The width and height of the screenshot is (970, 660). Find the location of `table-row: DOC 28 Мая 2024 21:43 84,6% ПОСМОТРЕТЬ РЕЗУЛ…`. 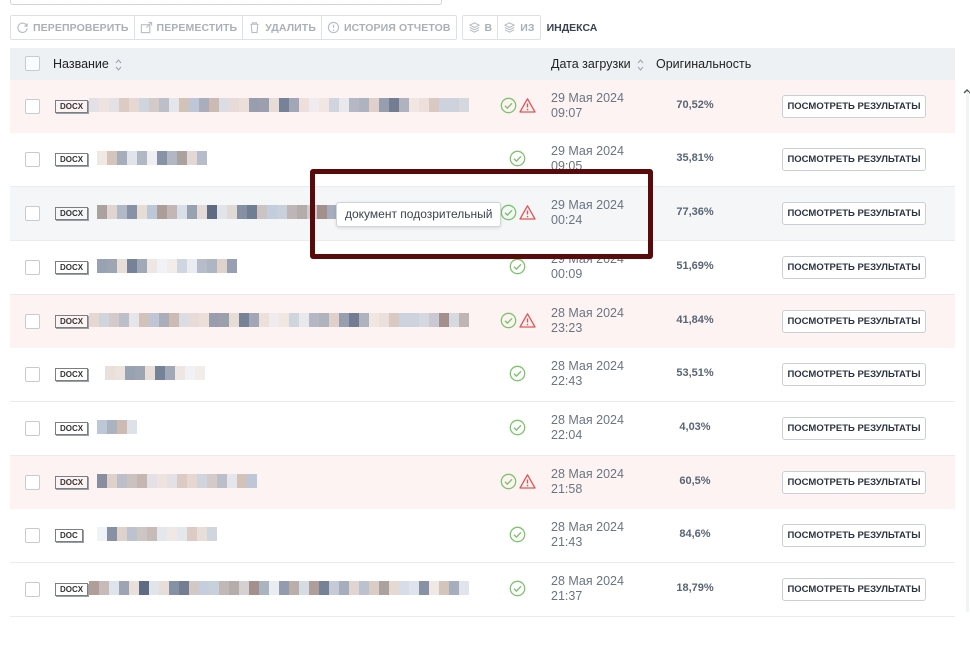

table-row: DOC 28 Мая 2024 21:43 84,6% ПОСМОТРЕТЬ РЕЗУЛ… is located at coordinates (482, 536).